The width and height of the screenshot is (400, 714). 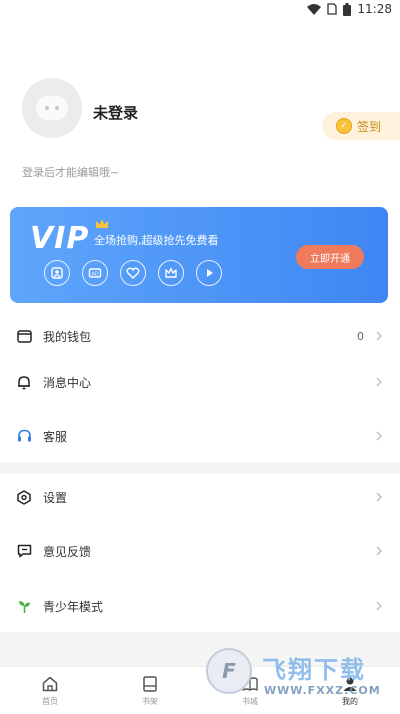 What do you see at coordinates (57, 273) in the screenshot?
I see `avatar-perk-icon` at bounding box center [57, 273].